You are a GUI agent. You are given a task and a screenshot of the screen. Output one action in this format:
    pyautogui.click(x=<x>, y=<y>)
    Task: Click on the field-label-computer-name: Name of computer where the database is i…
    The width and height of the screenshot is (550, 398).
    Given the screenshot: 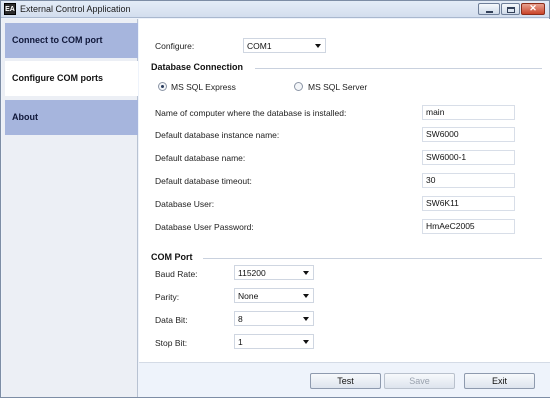 What is the action you would take?
    pyautogui.click(x=251, y=113)
    